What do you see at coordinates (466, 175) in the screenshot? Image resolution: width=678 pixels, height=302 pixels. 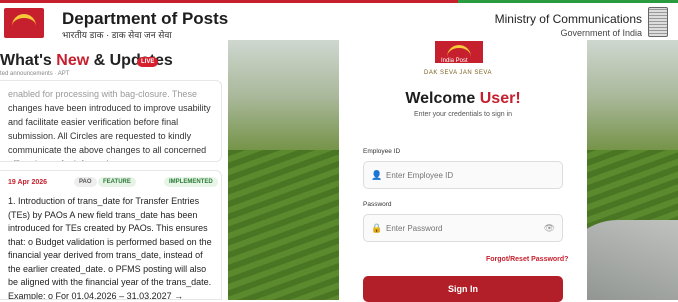 I see `employee-id-input` at bounding box center [466, 175].